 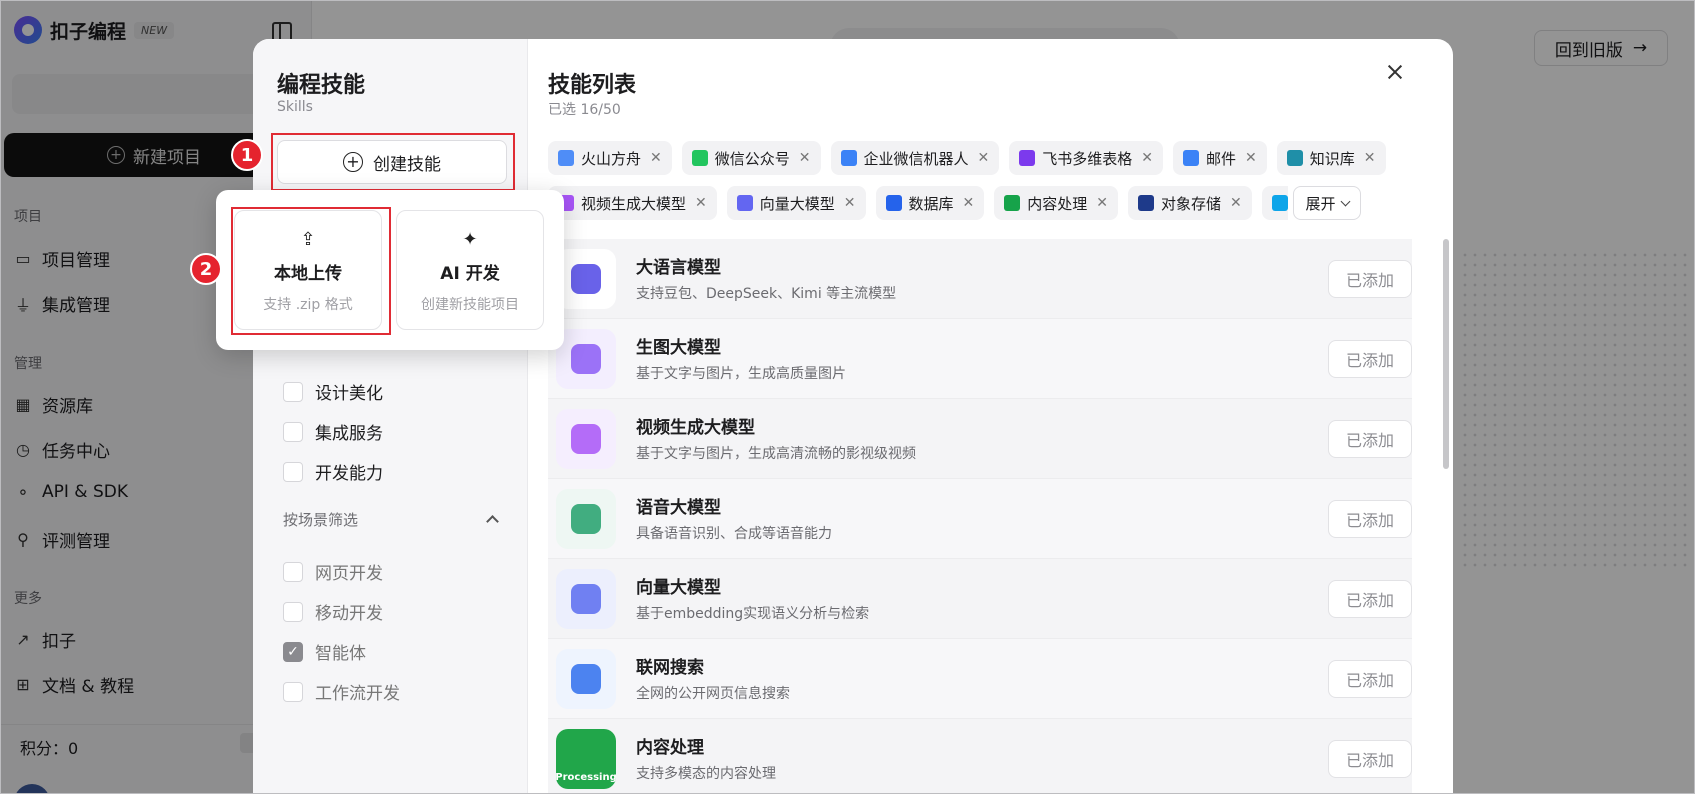 I want to click on scrollbar, so click(x=1446, y=354).